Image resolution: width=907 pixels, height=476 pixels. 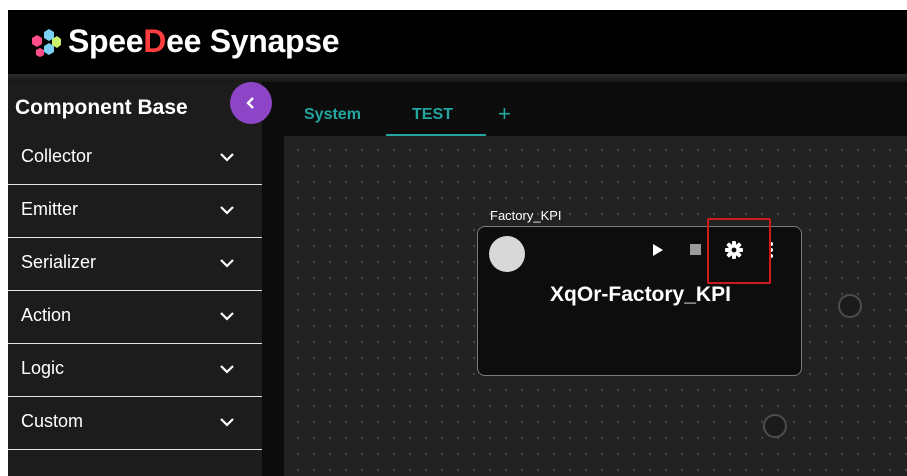 I want to click on node-status-indicator, so click(x=507, y=254).